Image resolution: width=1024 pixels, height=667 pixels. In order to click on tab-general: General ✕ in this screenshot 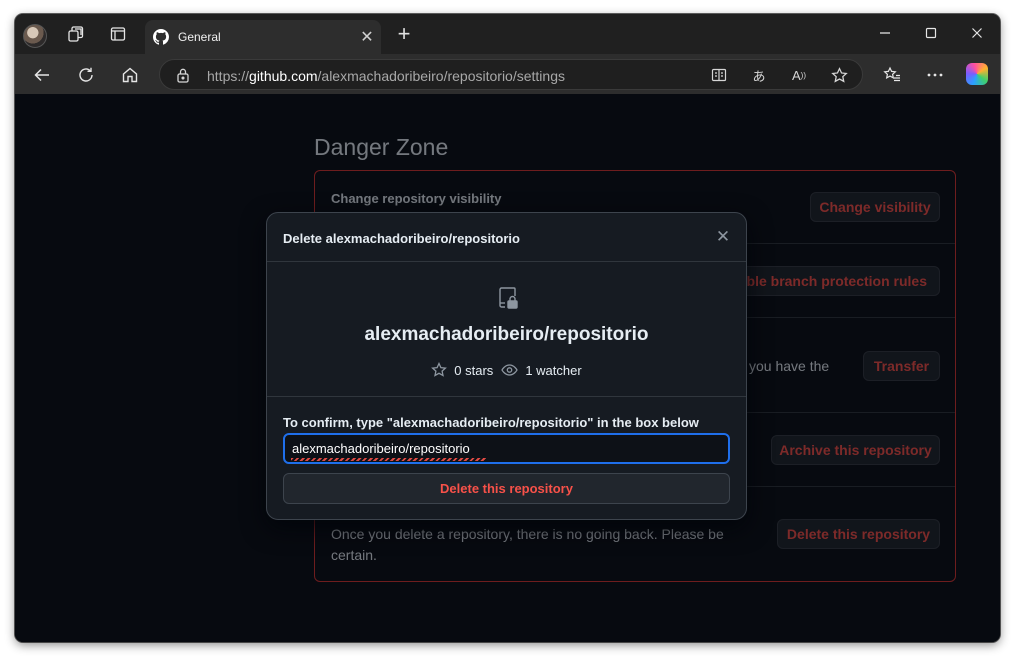, I will do `click(263, 37)`.